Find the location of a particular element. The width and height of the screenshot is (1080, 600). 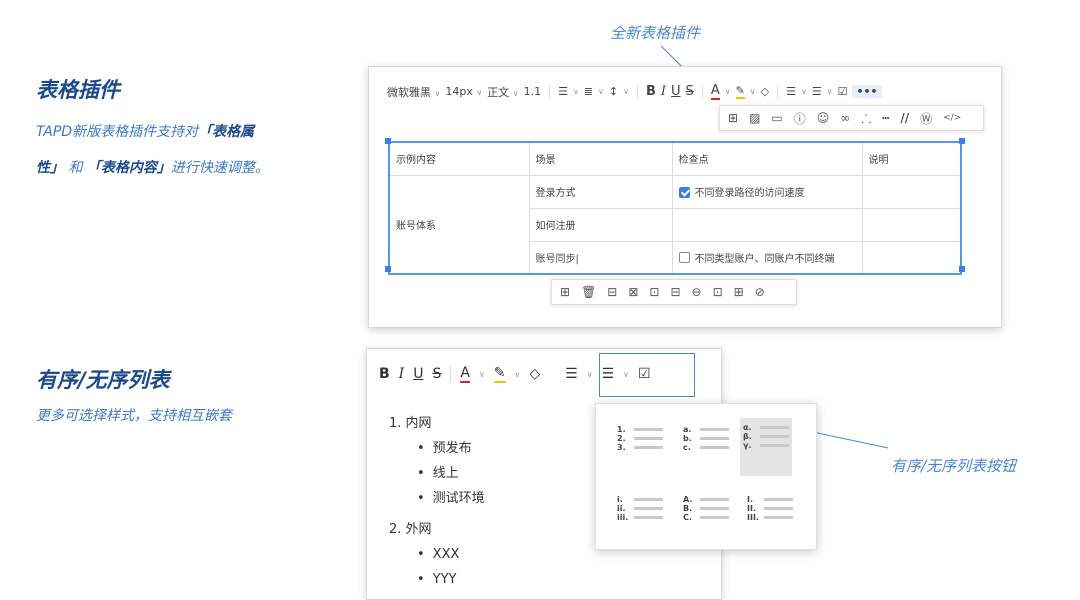

diagram-icon: ⸫ is located at coordinates (866, 118).